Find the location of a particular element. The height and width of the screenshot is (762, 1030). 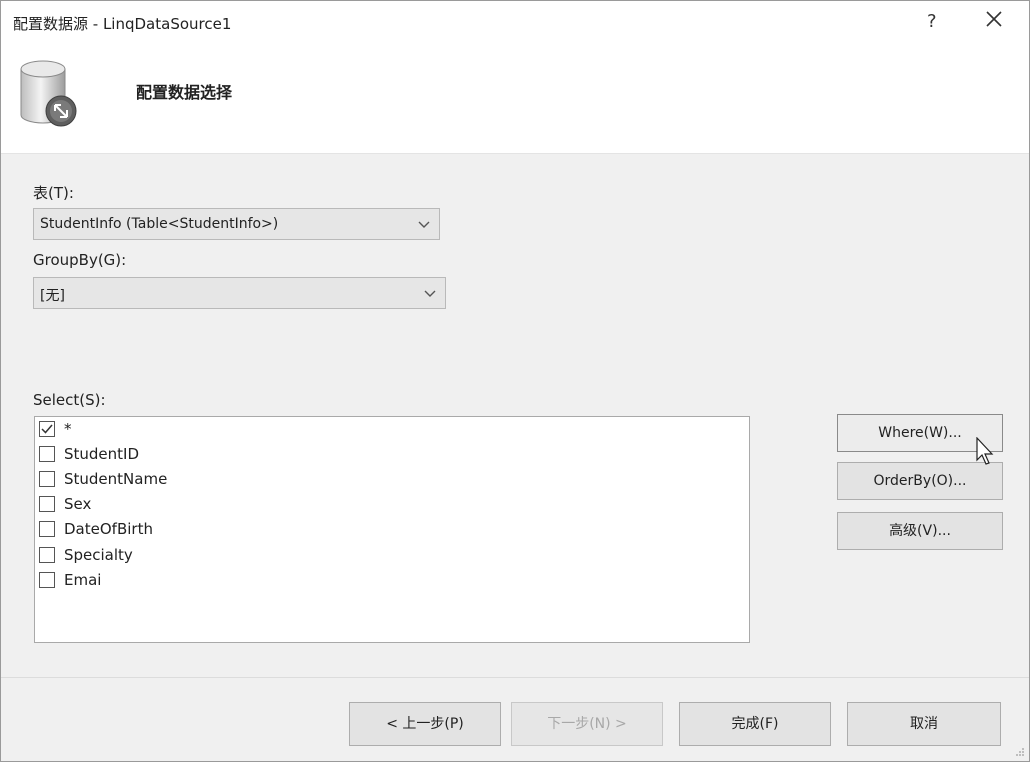

mouse-pointer-icon is located at coordinates (985, 451).